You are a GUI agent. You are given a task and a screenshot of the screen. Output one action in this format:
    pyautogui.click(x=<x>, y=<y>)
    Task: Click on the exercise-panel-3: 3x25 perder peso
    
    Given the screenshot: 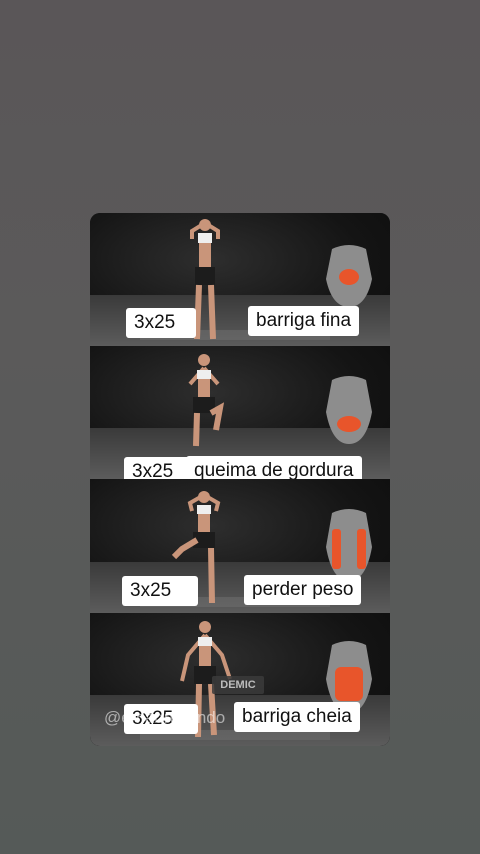 What is the action you would take?
    pyautogui.click(x=240, y=546)
    